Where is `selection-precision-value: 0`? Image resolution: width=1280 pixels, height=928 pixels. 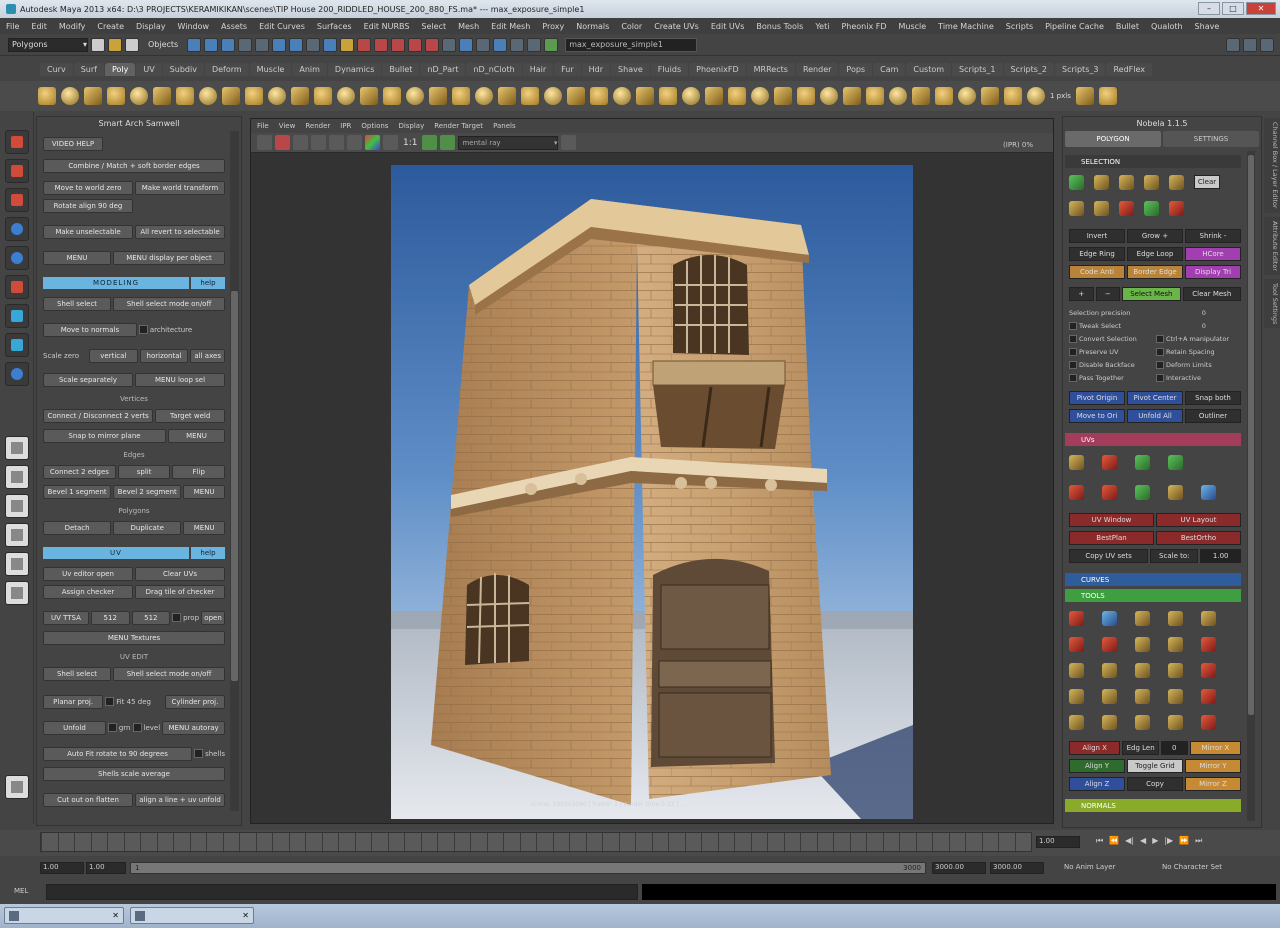 selection-precision-value: 0 is located at coordinates (1221, 312).